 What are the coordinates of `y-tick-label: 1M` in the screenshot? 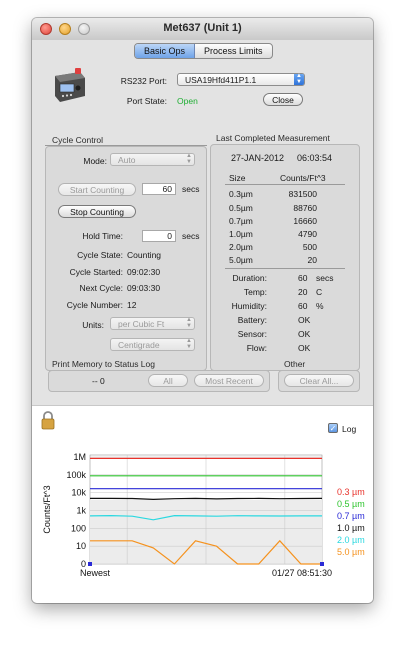 It's located at (79, 457).